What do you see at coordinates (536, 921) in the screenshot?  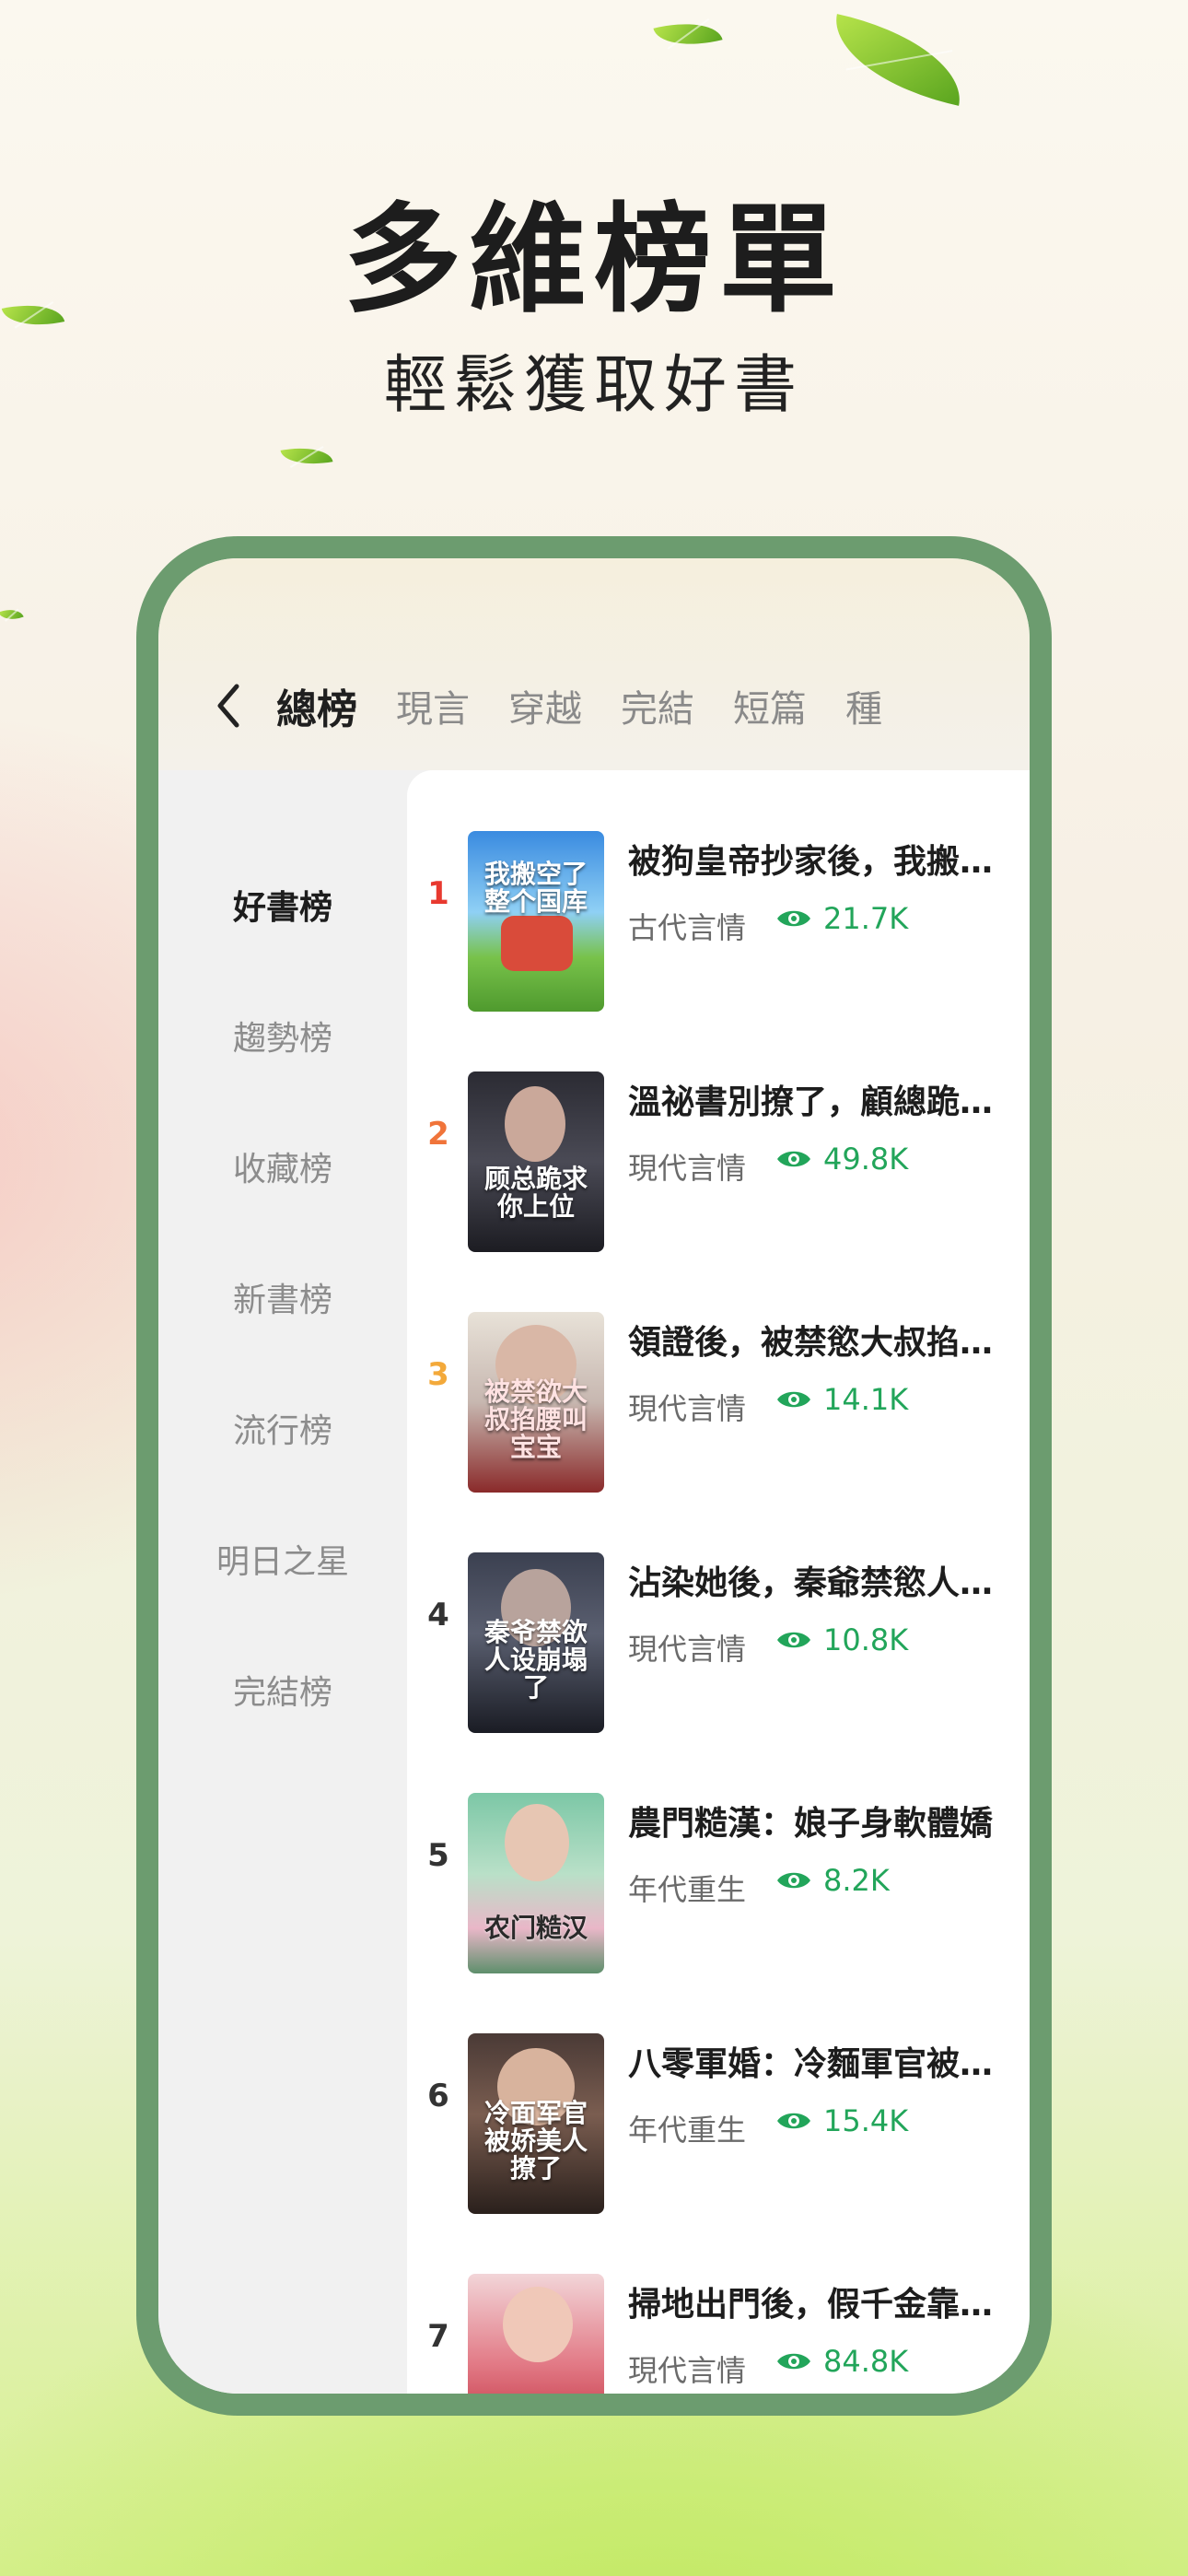 I see `book-cover: 我搬空了整个国库` at bounding box center [536, 921].